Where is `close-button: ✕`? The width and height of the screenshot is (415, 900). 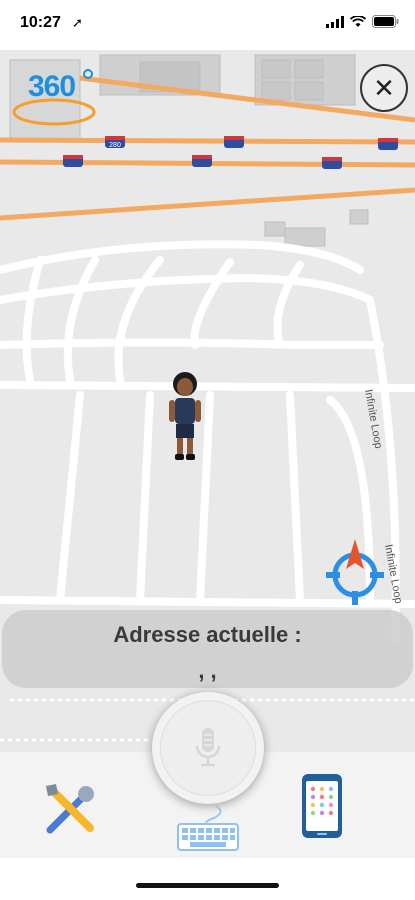 close-button: ✕ is located at coordinates (384, 88).